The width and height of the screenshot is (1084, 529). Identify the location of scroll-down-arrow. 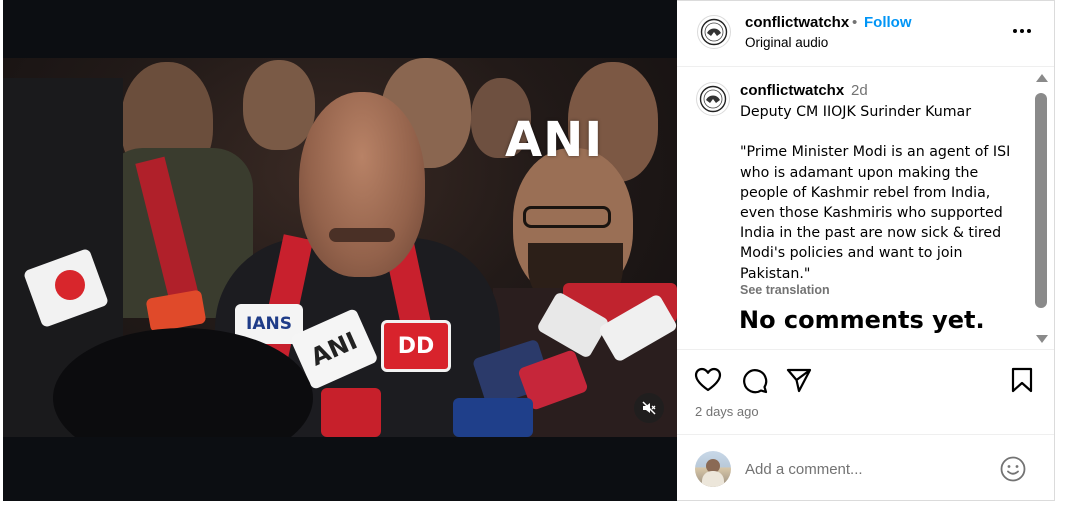
(1042, 339).